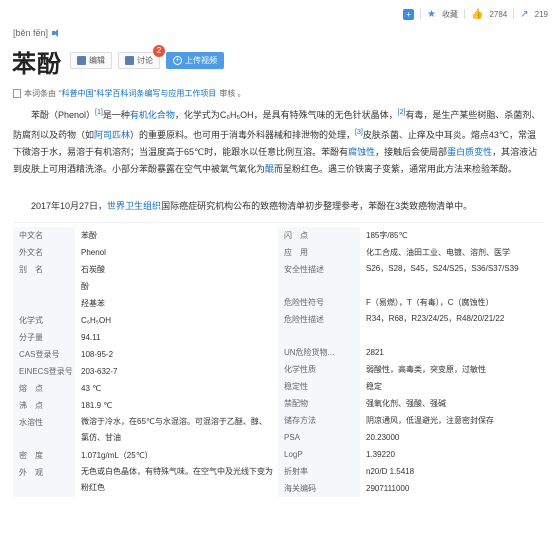 This screenshot has width=554, height=535. What do you see at coordinates (81, 60) in the screenshot?
I see `pencil-icon` at bounding box center [81, 60].